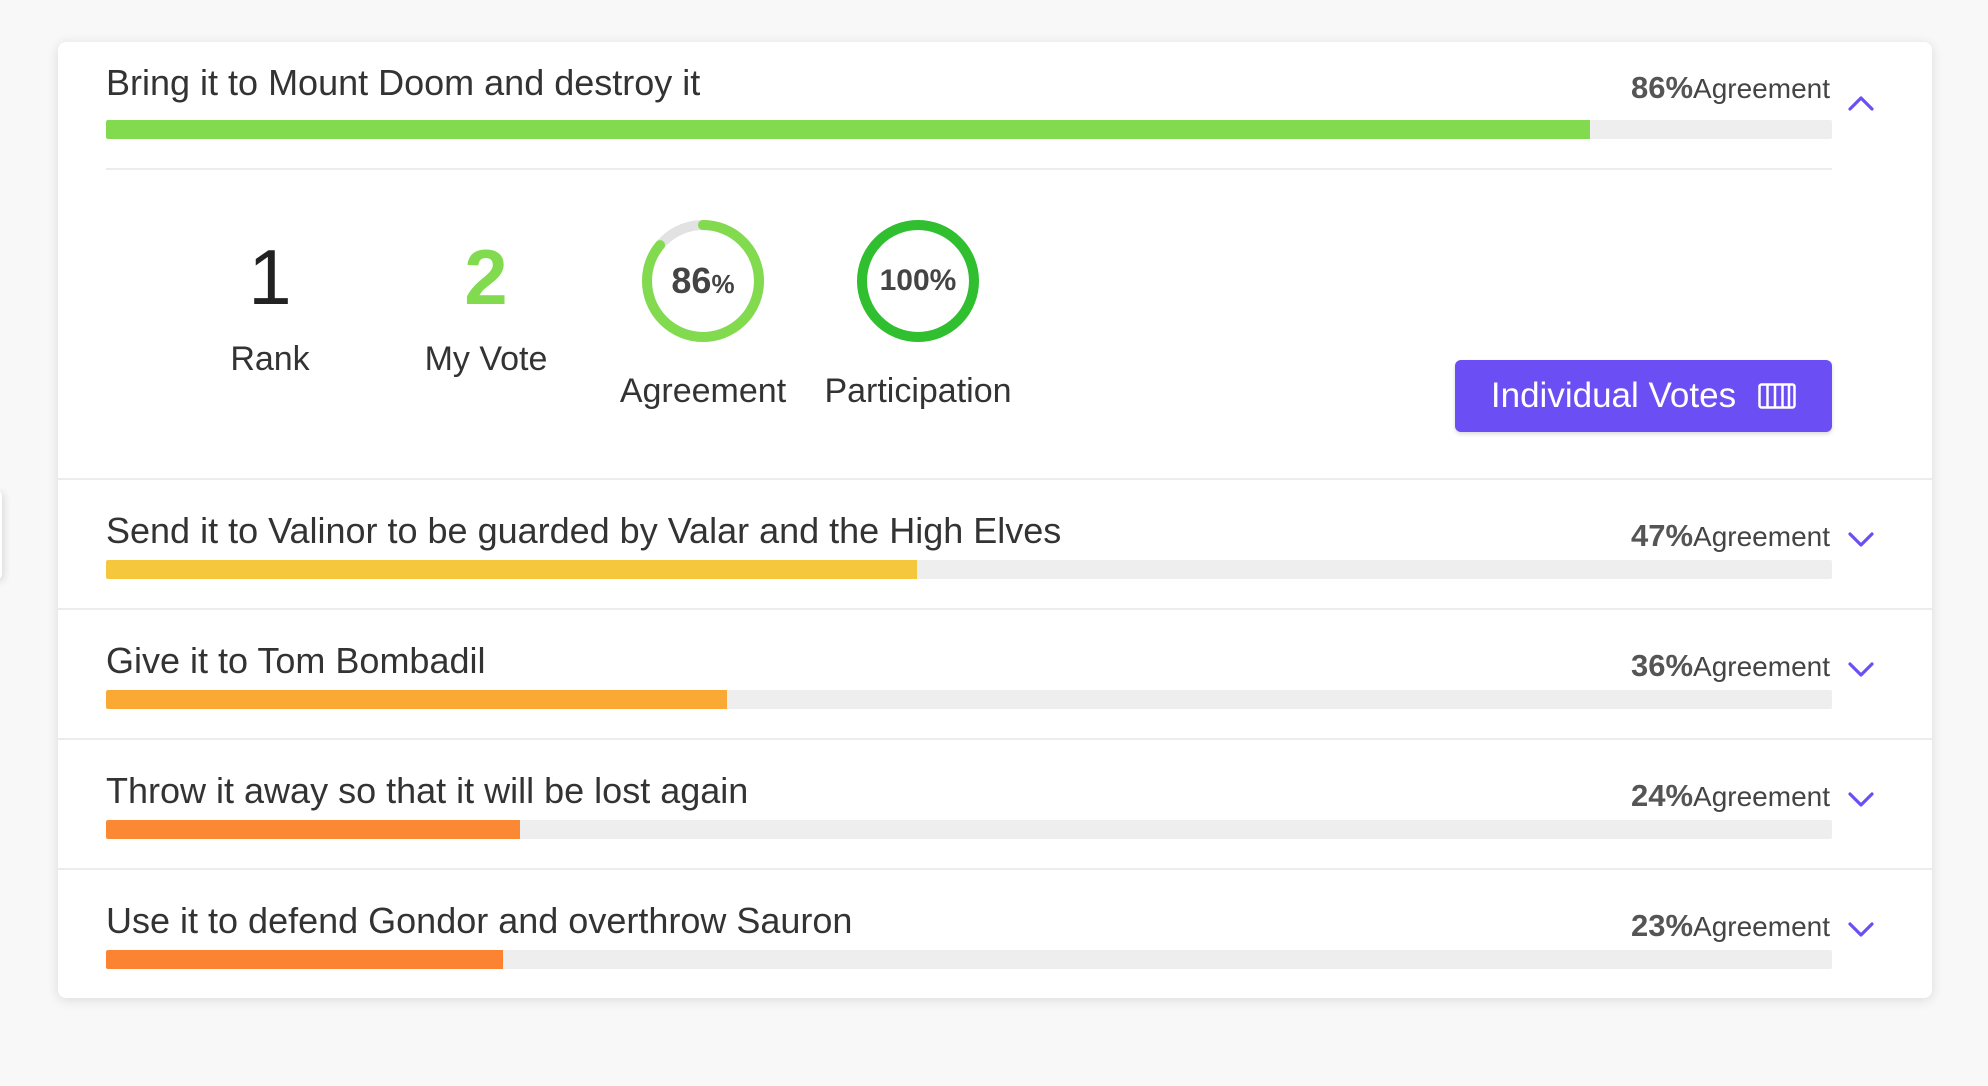  Describe the element at coordinates (1662, 535) in the screenshot. I see `agreement-percent: 47%` at that location.